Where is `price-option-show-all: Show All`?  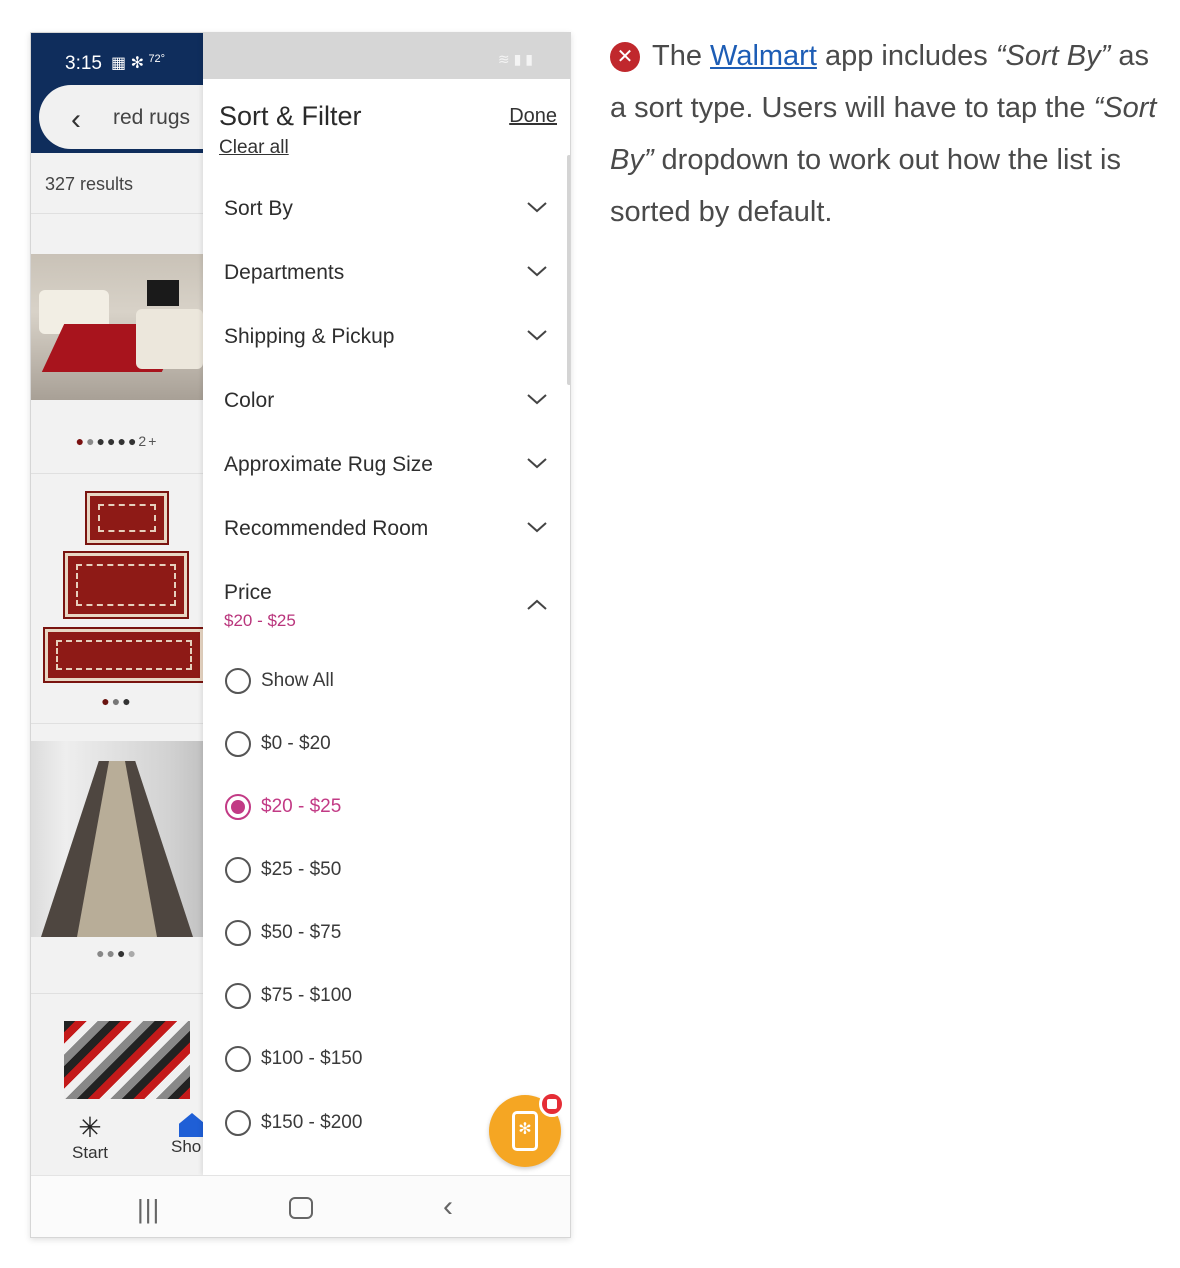
price-option-show-all: Show All is located at coordinates (373, 682).